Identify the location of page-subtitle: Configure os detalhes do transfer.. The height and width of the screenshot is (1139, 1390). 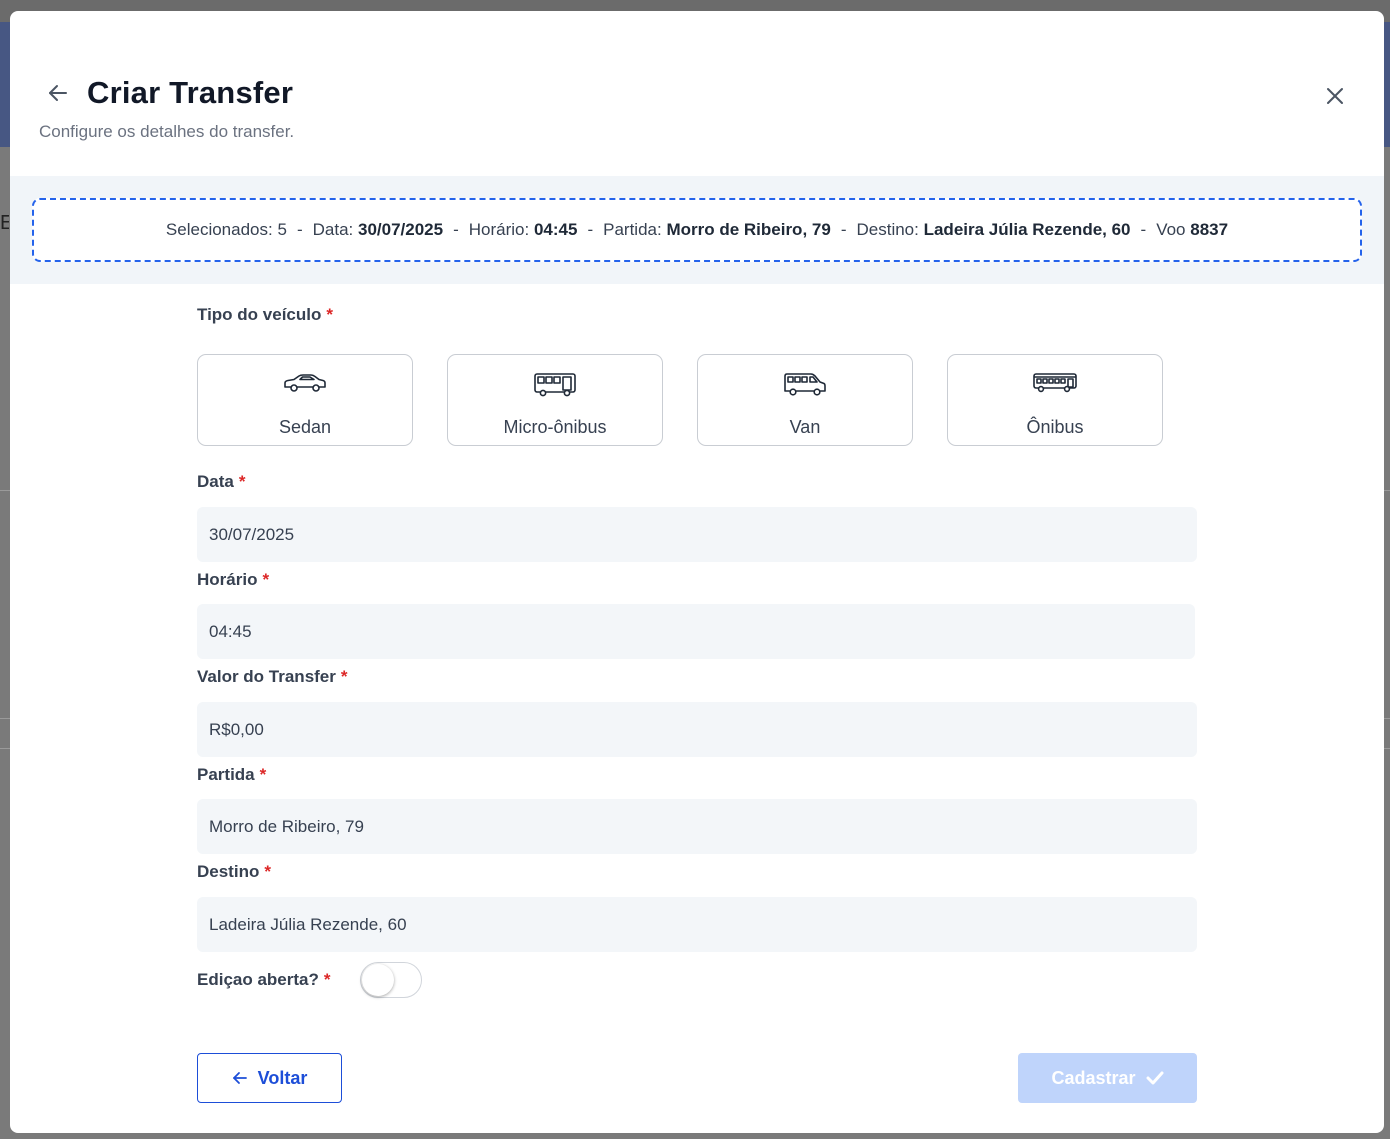
(167, 131).